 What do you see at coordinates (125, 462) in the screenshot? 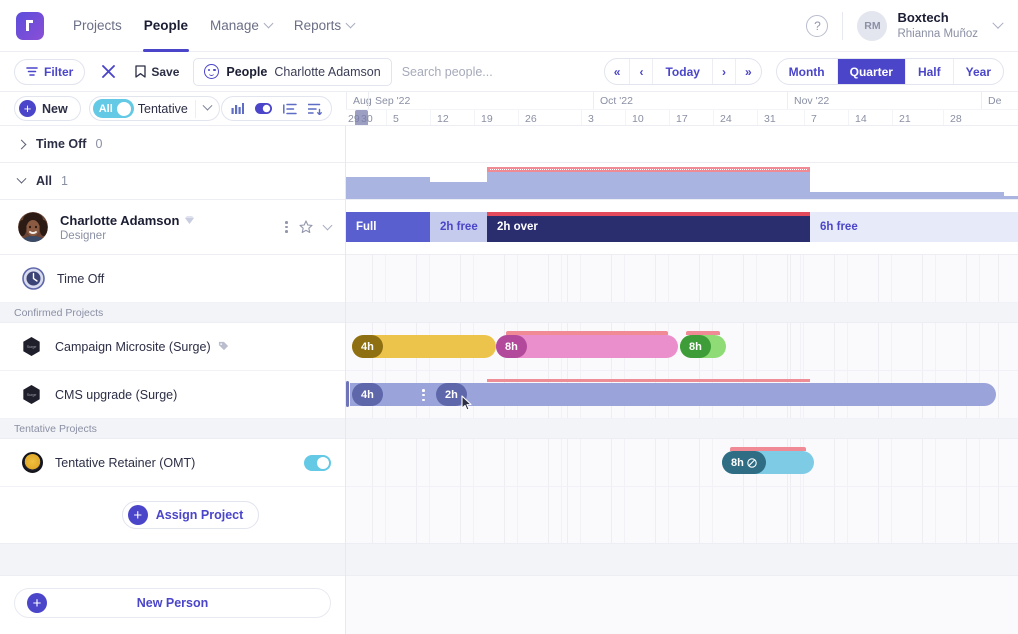
I see `project-name: Tentative Retainer (OMT)` at bounding box center [125, 462].